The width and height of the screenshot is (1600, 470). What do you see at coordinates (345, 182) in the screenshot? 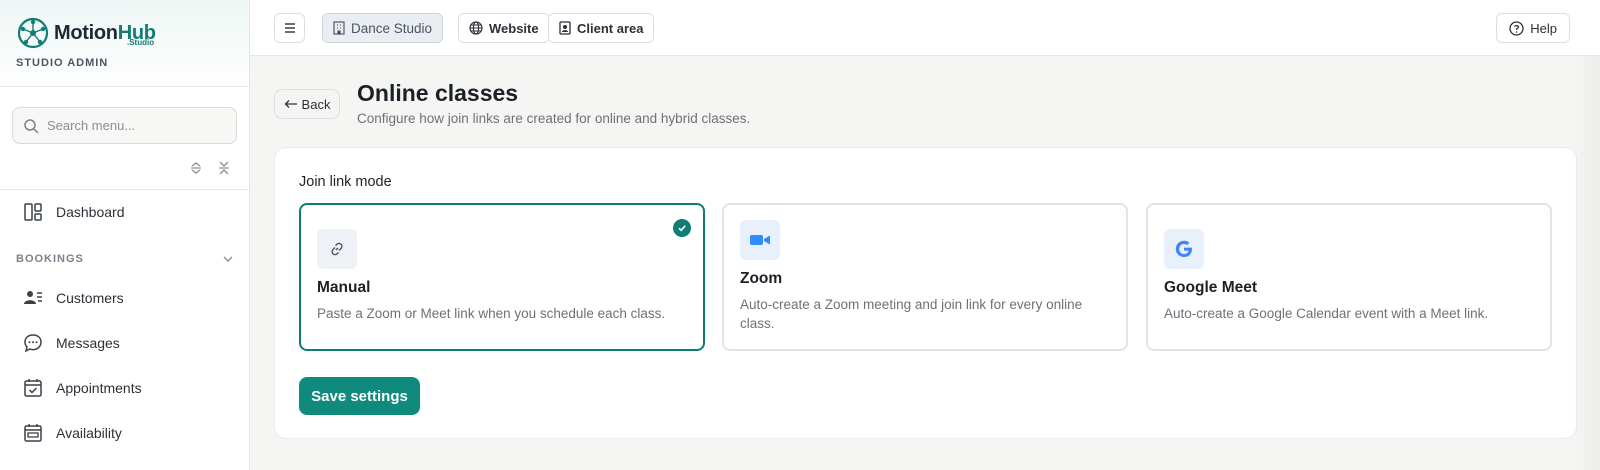
I see `join-link-mode-label: Join link mode` at bounding box center [345, 182].